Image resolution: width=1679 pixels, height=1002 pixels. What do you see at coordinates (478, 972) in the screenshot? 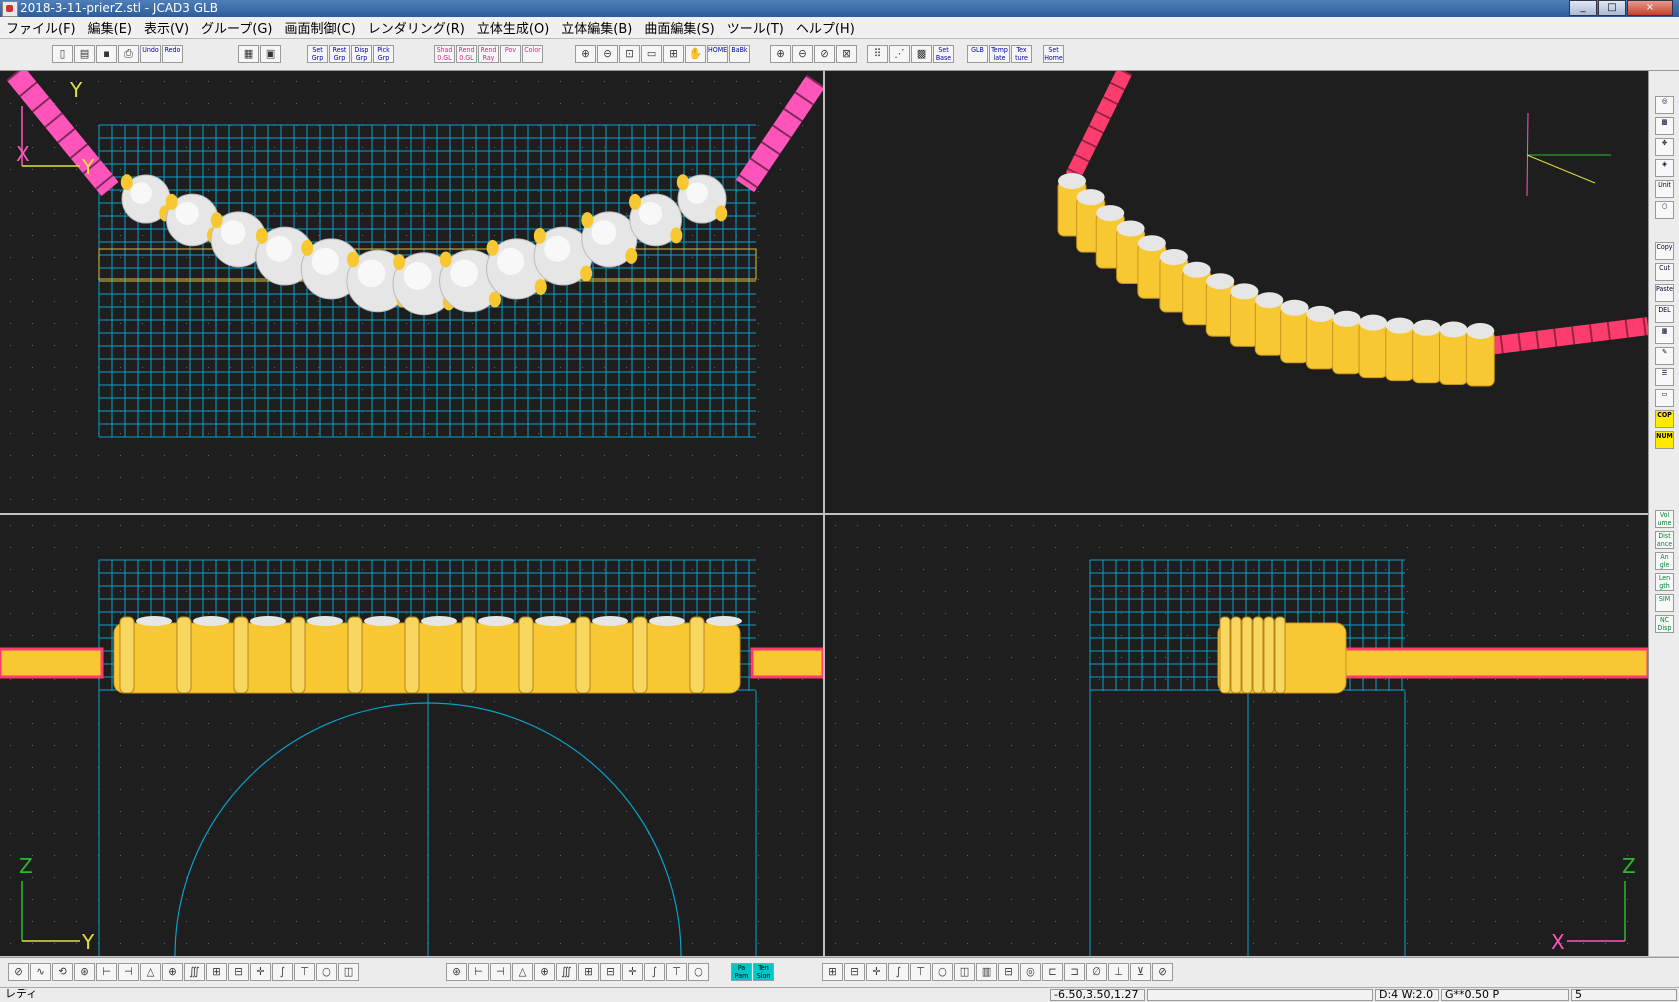
I see `tool-icon-1-1: ⊢` at bounding box center [478, 972].